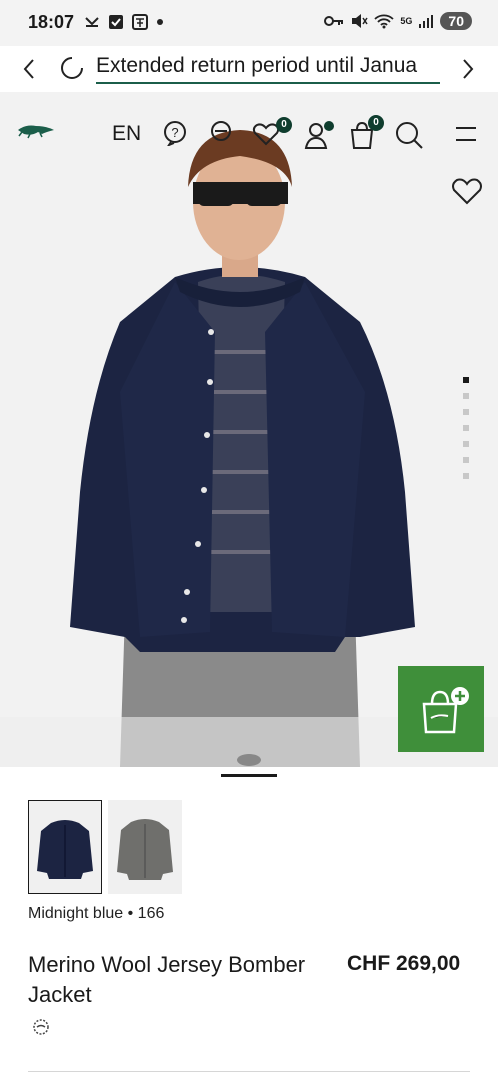 The height and width of the screenshot is (1080, 498). What do you see at coordinates (268, 69) in the screenshot?
I see `promo-link: Extended return period until Janua` at bounding box center [268, 69].